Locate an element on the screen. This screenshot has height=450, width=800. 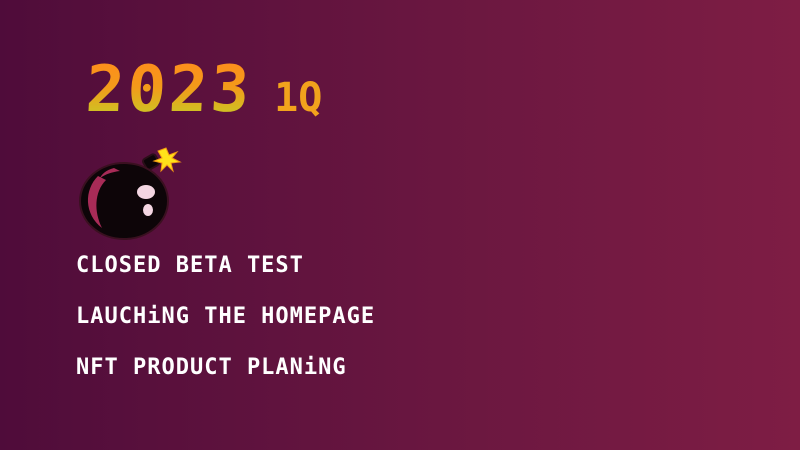
roadmap-heading: 2023 1Q is located at coordinates (203, 90).